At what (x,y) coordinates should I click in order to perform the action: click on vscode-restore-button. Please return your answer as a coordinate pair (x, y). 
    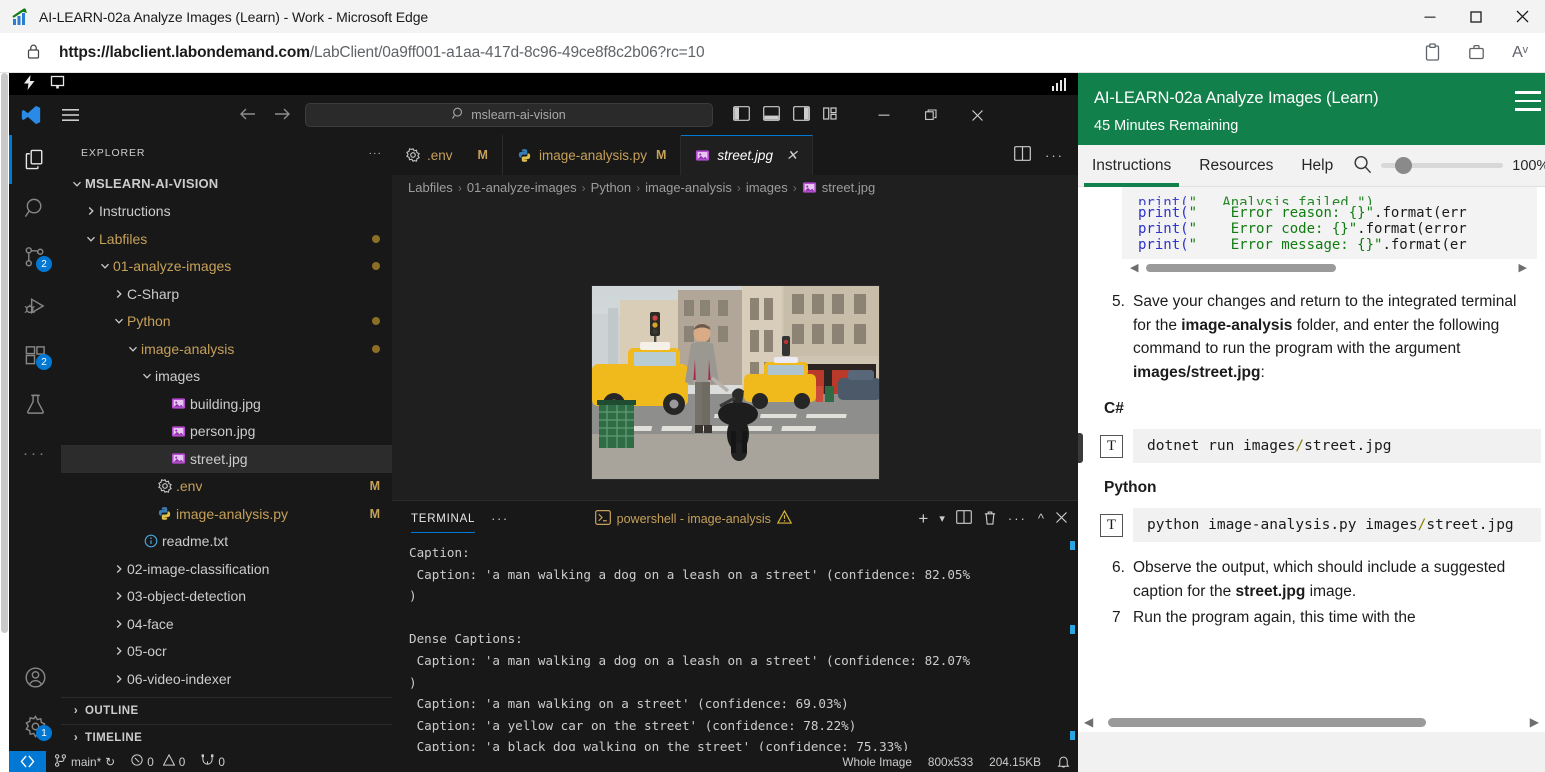
    Looking at the image, I should click on (930, 115).